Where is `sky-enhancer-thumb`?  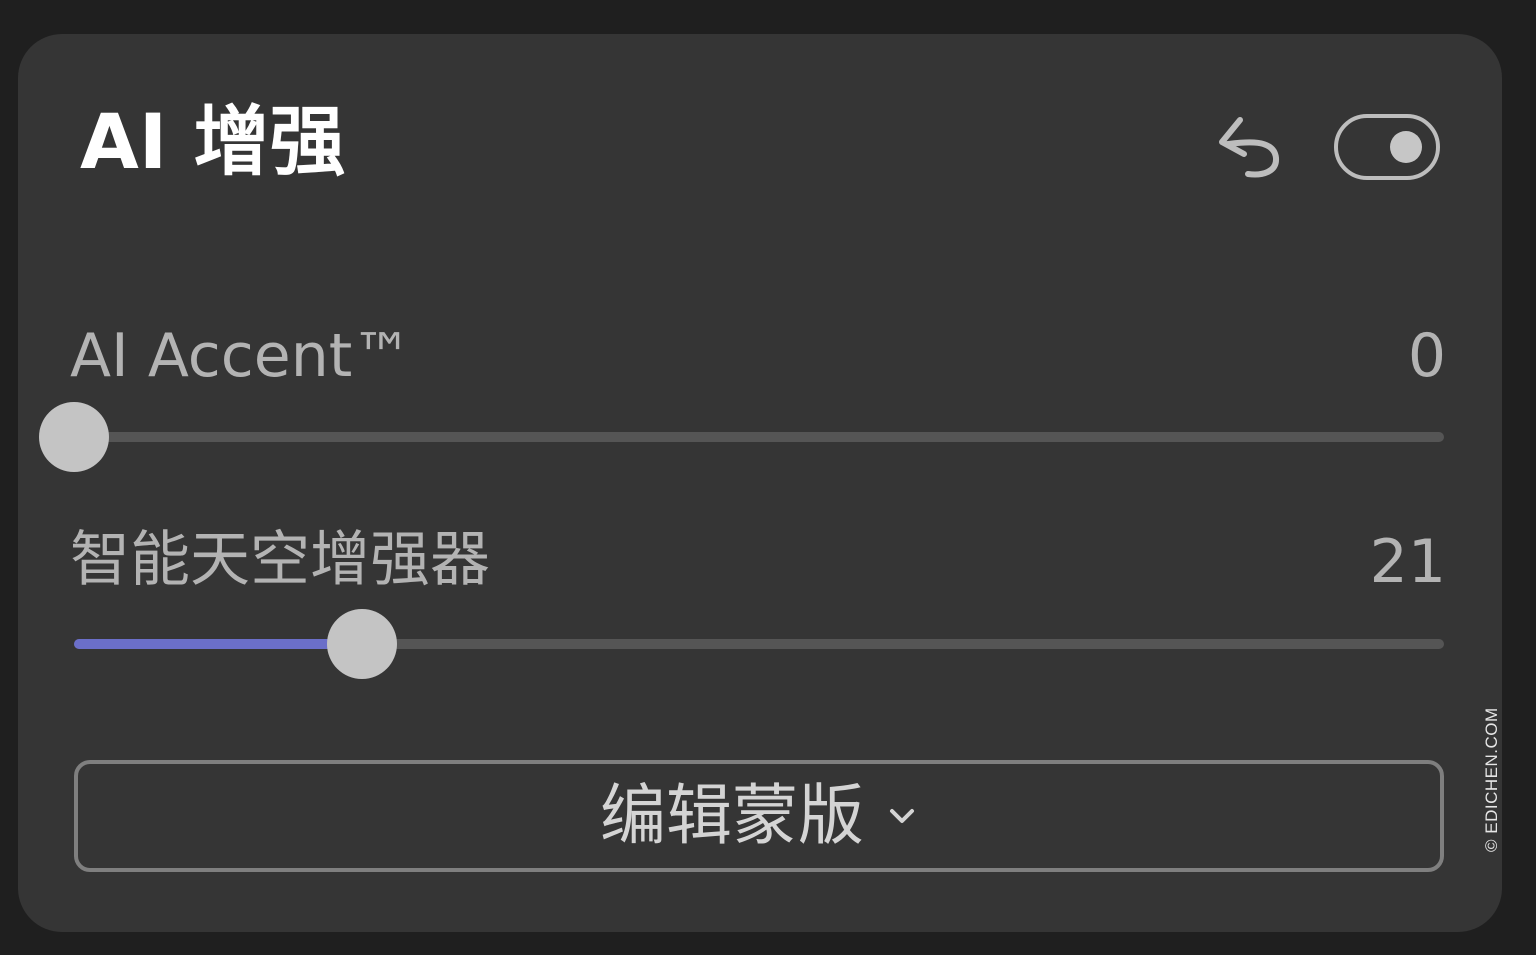
sky-enhancer-thumb is located at coordinates (361, 644).